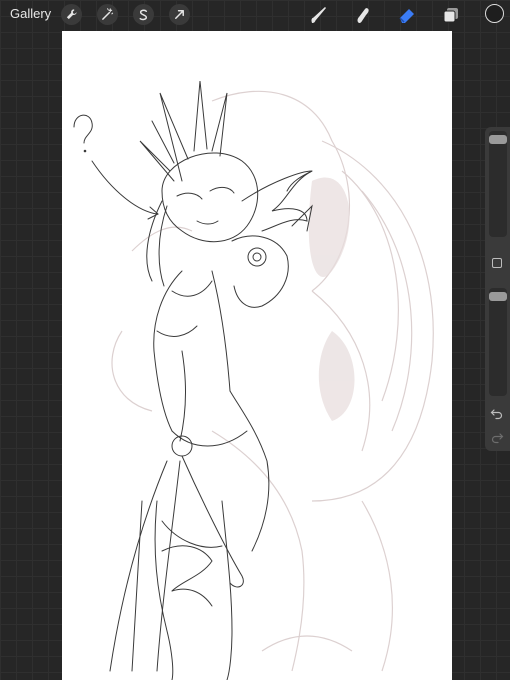 Image resolution: width=510 pixels, height=680 pixels. I want to click on opacity-slider, so click(498, 342).